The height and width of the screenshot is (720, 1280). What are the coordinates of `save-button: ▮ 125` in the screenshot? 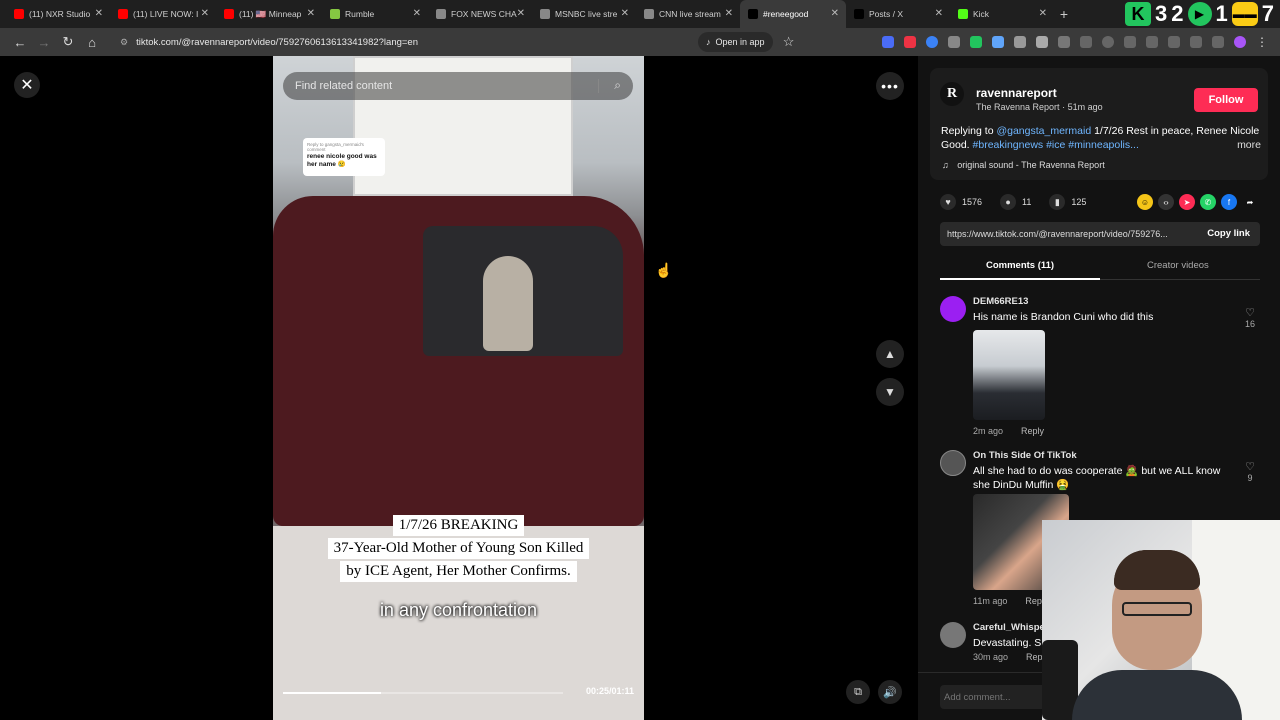 It's located at (1067, 202).